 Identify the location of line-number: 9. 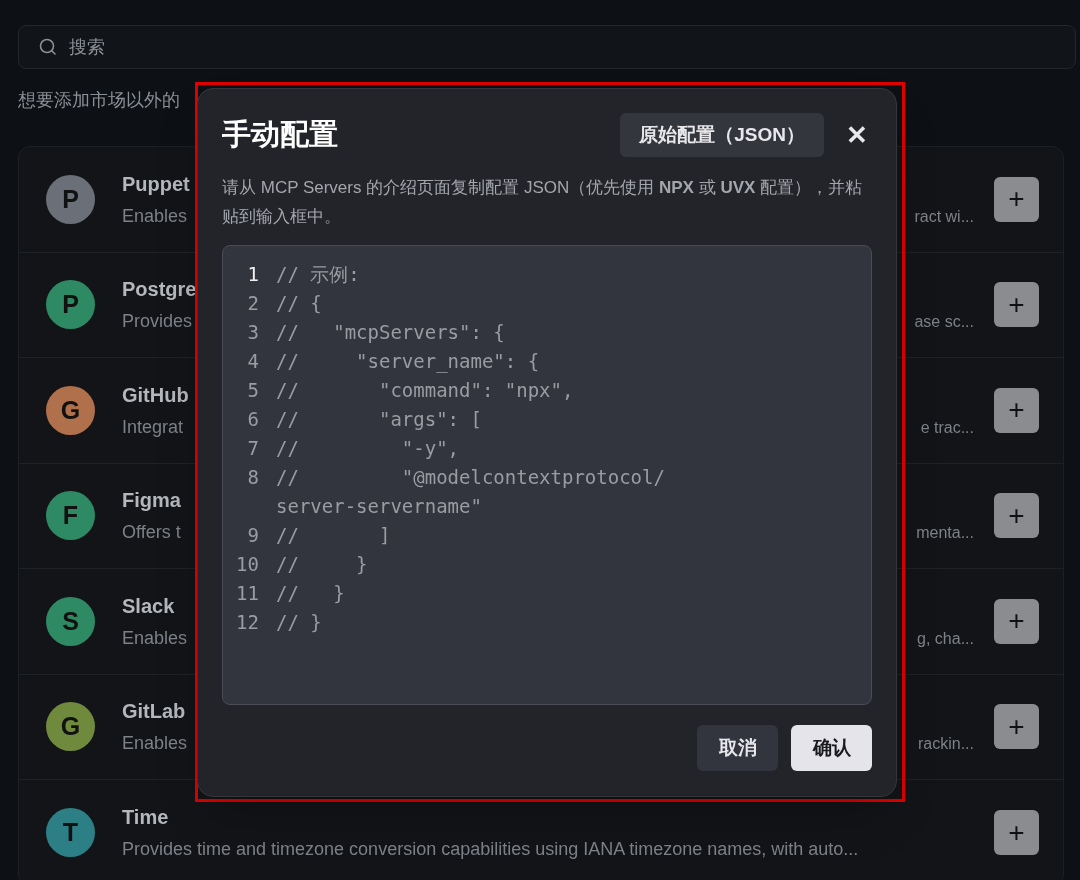
(252, 535).